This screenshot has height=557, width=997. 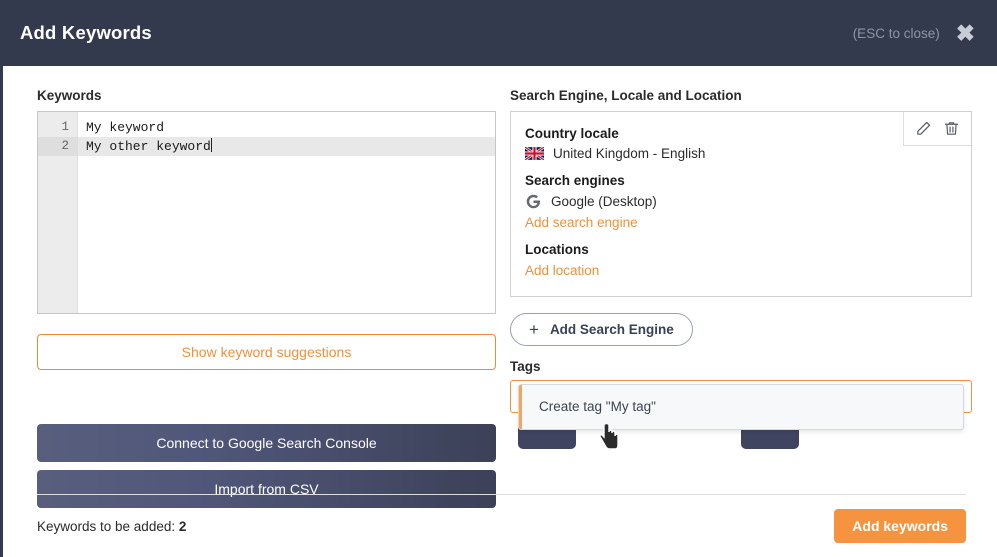 I want to click on add-search-engine-link: Add search engine, so click(x=581, y=222).